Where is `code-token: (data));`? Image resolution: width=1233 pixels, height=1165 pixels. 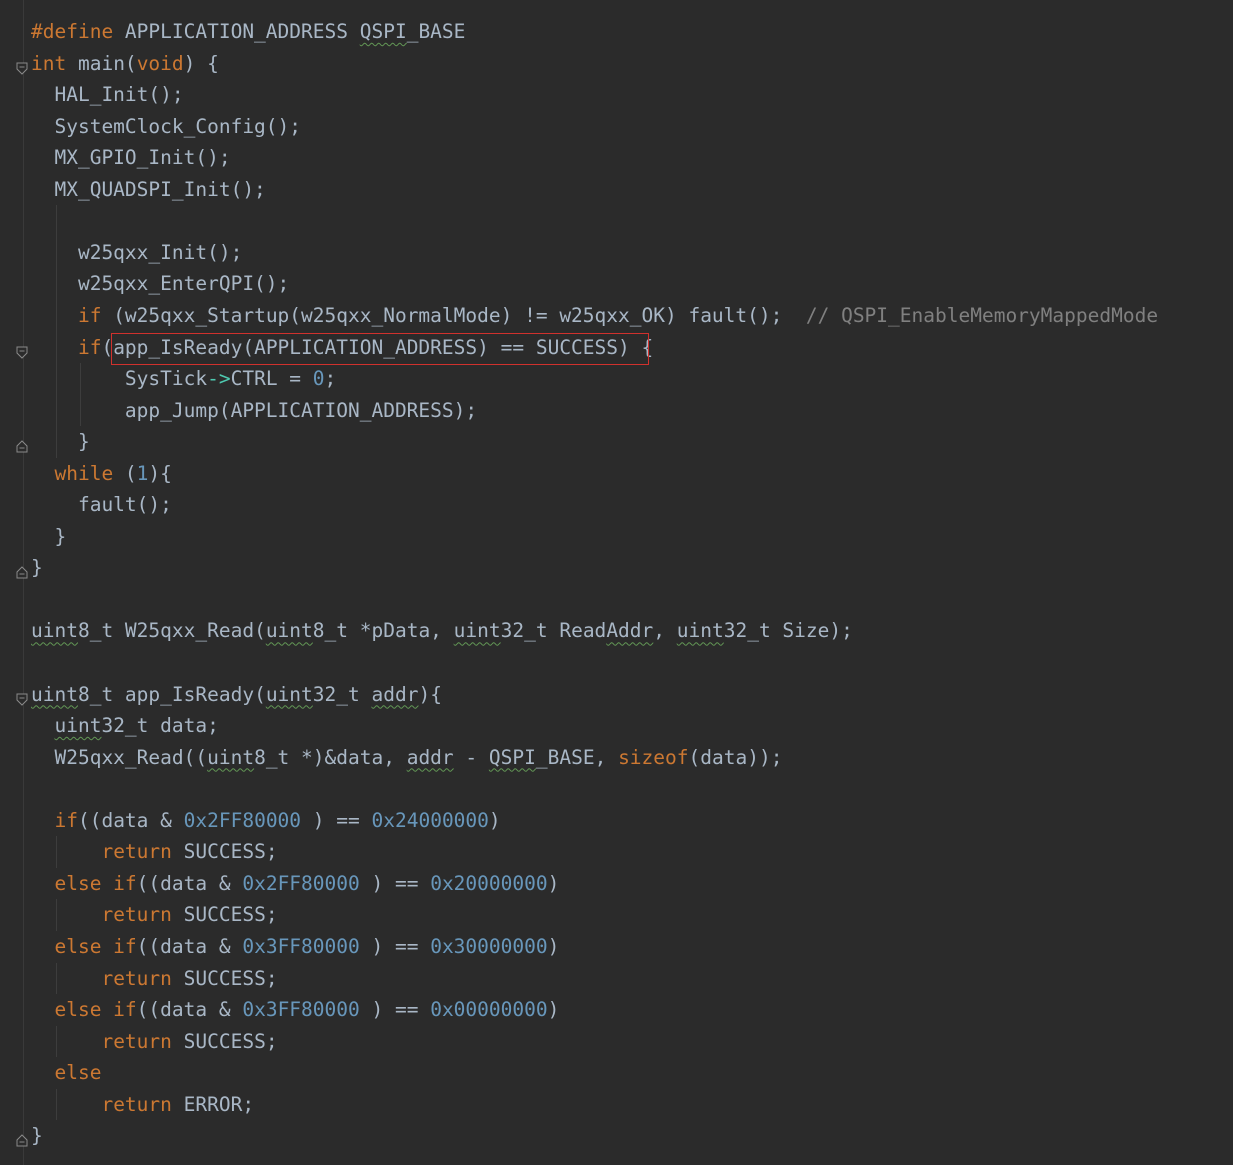 code-token: (data)); is located at coordinates (735, 757).